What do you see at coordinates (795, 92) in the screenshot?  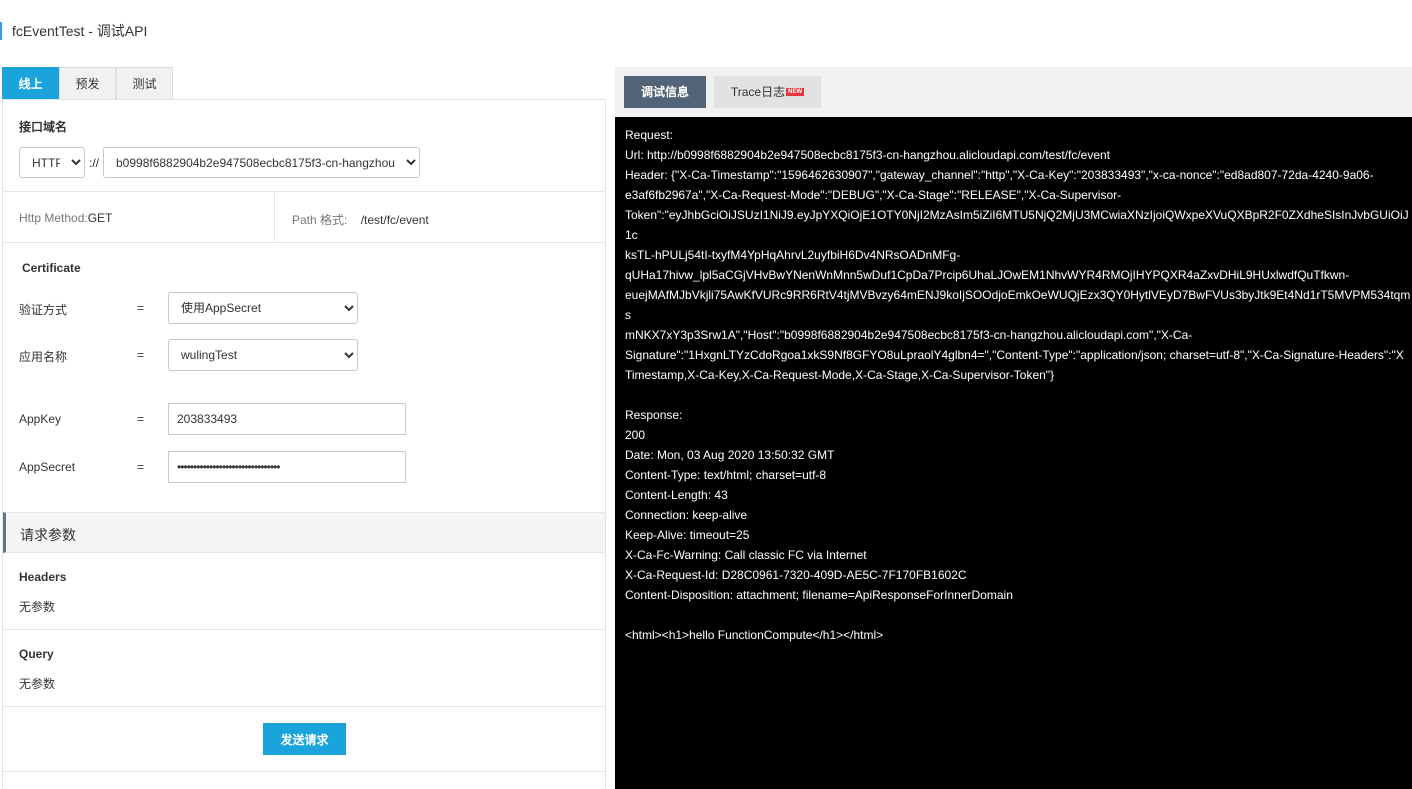 I see `new-badge: NEW` at bounding box center [795, 92].